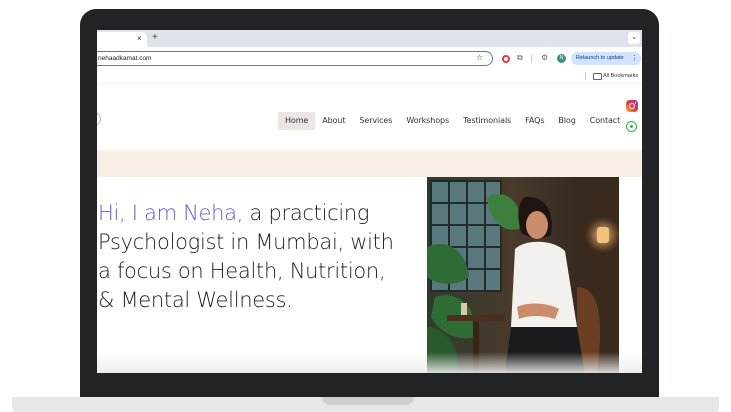 This screenshot has width=731, height=412. Describe the element at coordinates (544, 58) in the screenshot. I see `extension-settings-icon: ⚙` at that location.